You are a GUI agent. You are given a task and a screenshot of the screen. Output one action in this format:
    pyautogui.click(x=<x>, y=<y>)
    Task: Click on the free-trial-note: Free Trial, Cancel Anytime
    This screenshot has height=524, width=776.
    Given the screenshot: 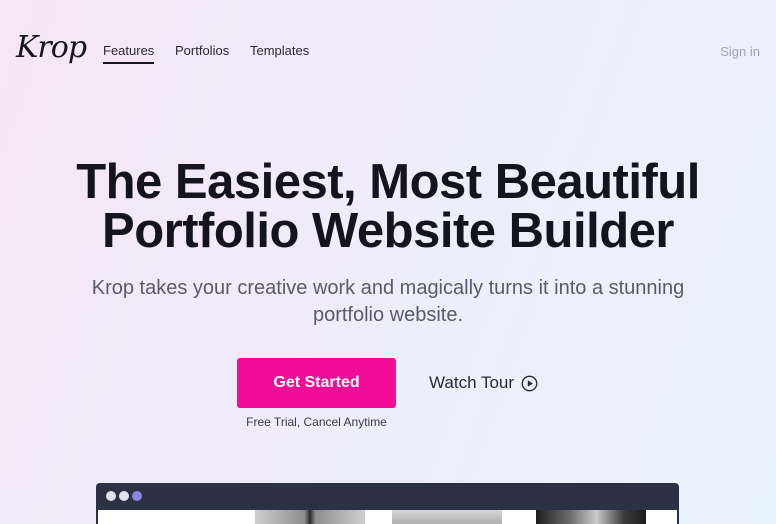 What is the action you would take?
    pyautogui.click(x=316, y=422)
    